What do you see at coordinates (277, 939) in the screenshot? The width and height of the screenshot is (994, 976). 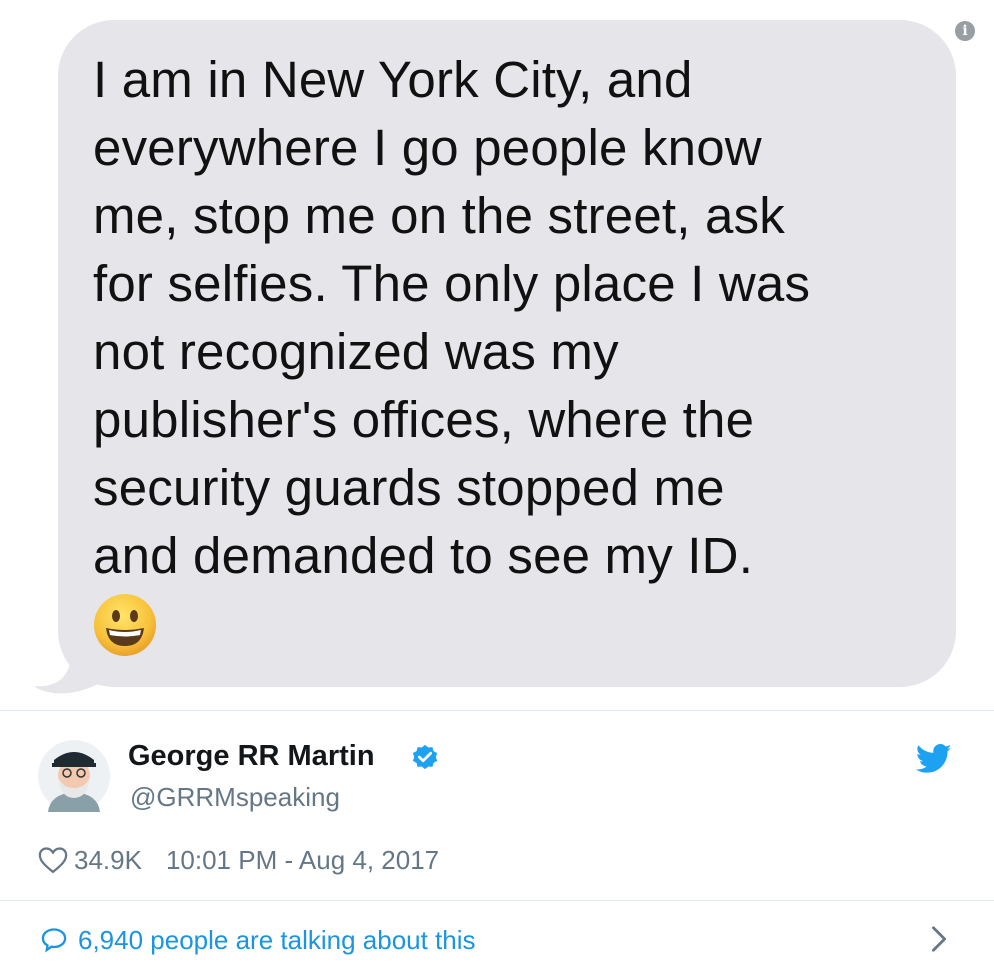 I see `conversation-text: 6,940 people are talking about this` at bounding box center [277, 939].